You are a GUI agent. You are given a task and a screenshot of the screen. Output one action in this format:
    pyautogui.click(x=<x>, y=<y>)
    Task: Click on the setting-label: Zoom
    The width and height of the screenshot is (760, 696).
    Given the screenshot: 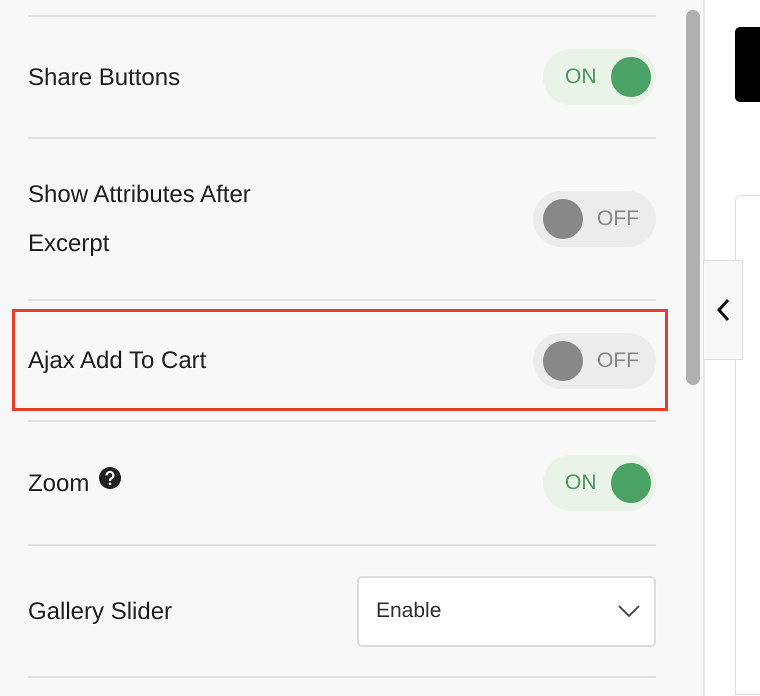 What is the action you would take?
    pyautogui.click(x=59, y=483)
    